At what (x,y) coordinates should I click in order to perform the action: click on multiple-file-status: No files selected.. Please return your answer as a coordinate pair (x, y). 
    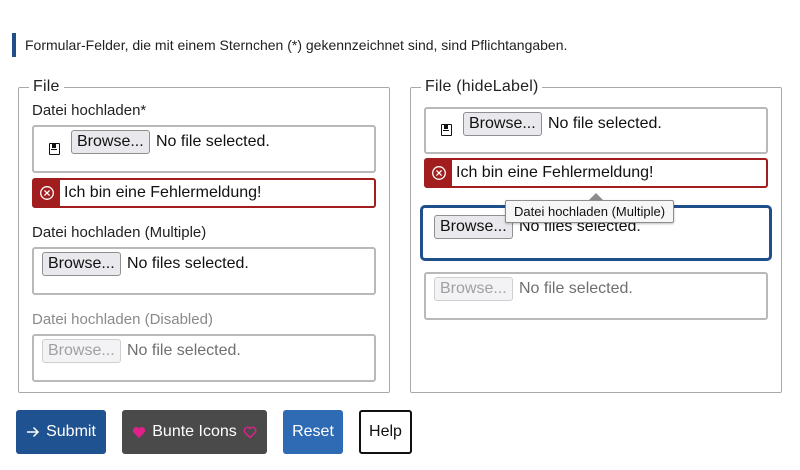
    Looking at the image, I should click on (188, 263).